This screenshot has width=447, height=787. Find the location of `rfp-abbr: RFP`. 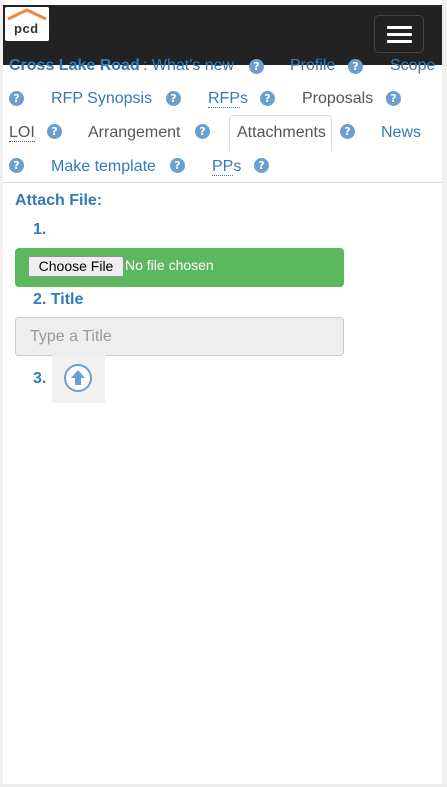

rfp-abbr: RFP is located at coordinates (224, 99).